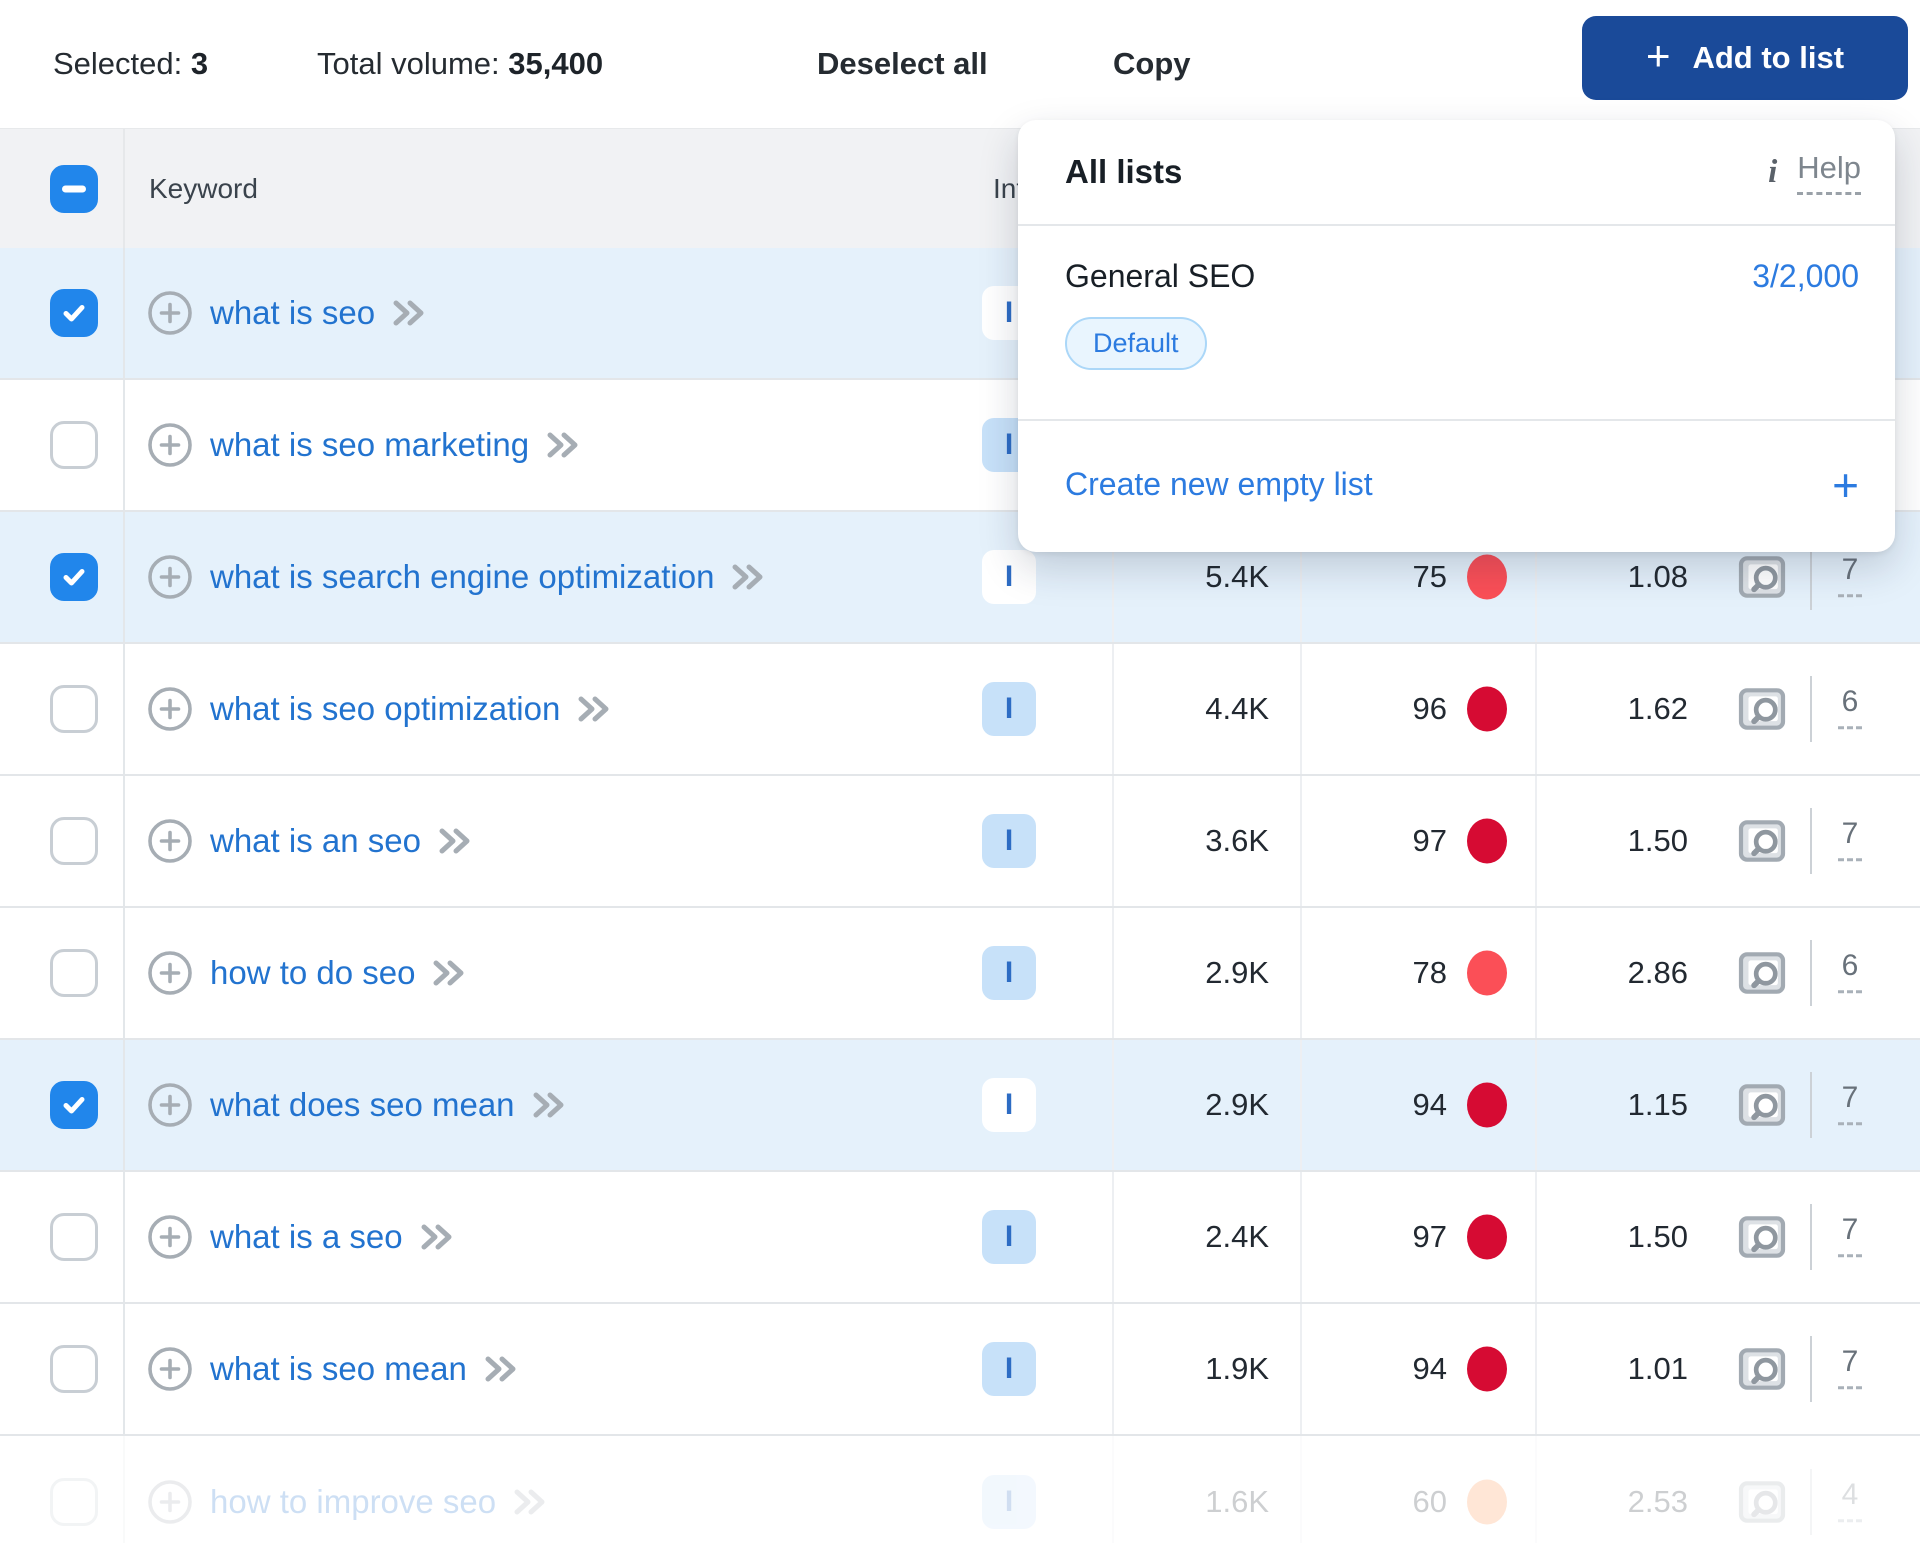  What do you see at coordinates (1745, 58) in the screenshot?
I see `add-to-list-button: + Add to list` at bounding box center [1745, 58].